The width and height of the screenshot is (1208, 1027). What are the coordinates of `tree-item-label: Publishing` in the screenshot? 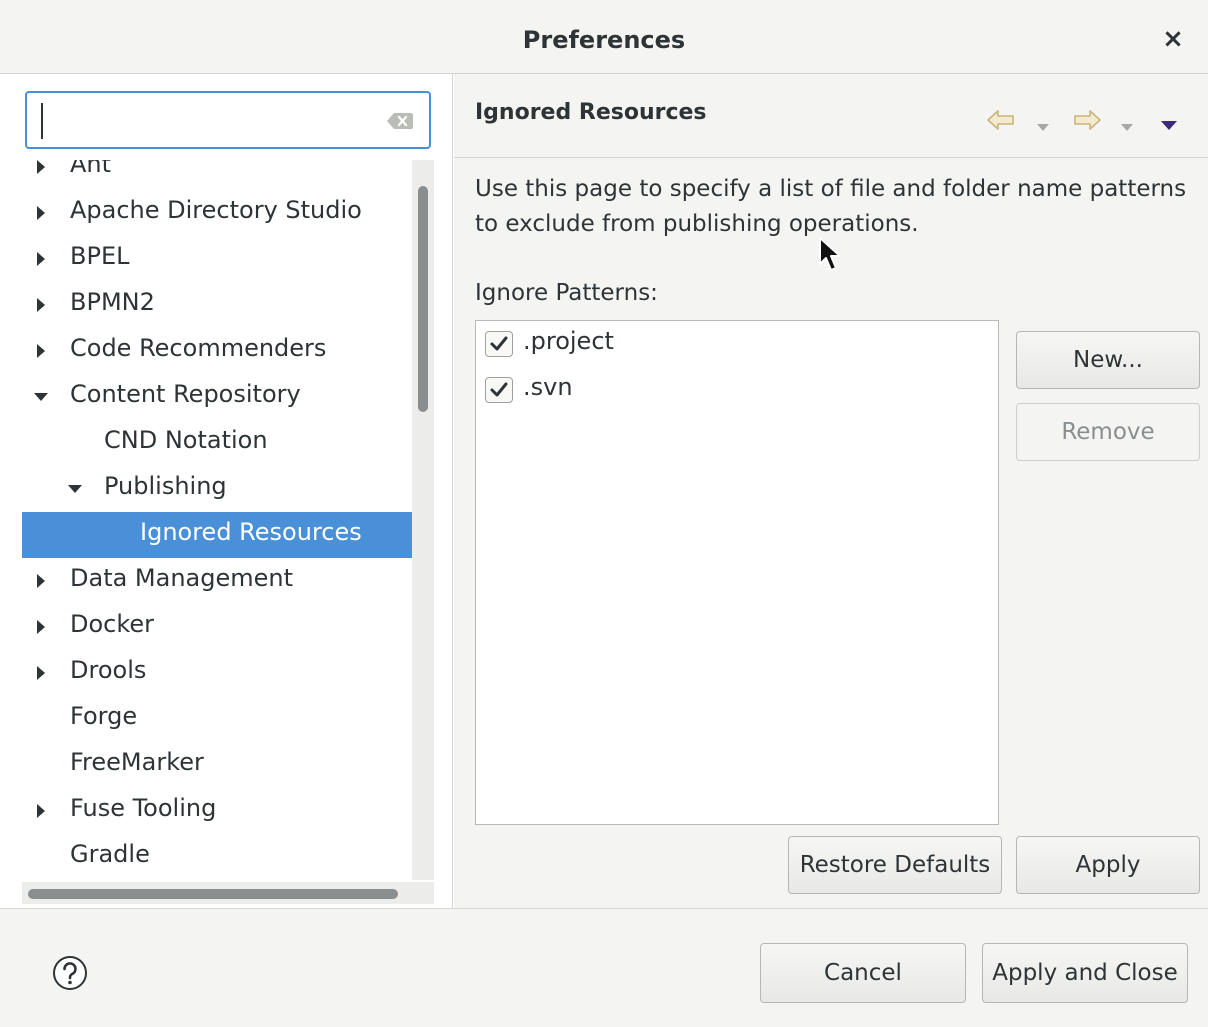 It's located at (165, 486).